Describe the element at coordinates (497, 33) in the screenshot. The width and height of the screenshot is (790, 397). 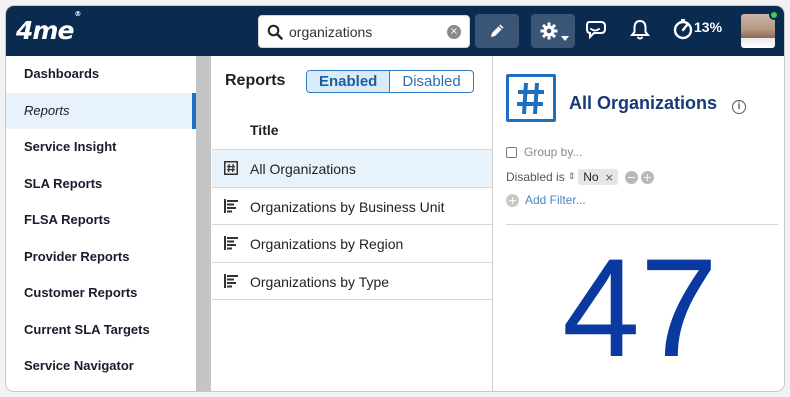
I see `pencil-icon` at that location.